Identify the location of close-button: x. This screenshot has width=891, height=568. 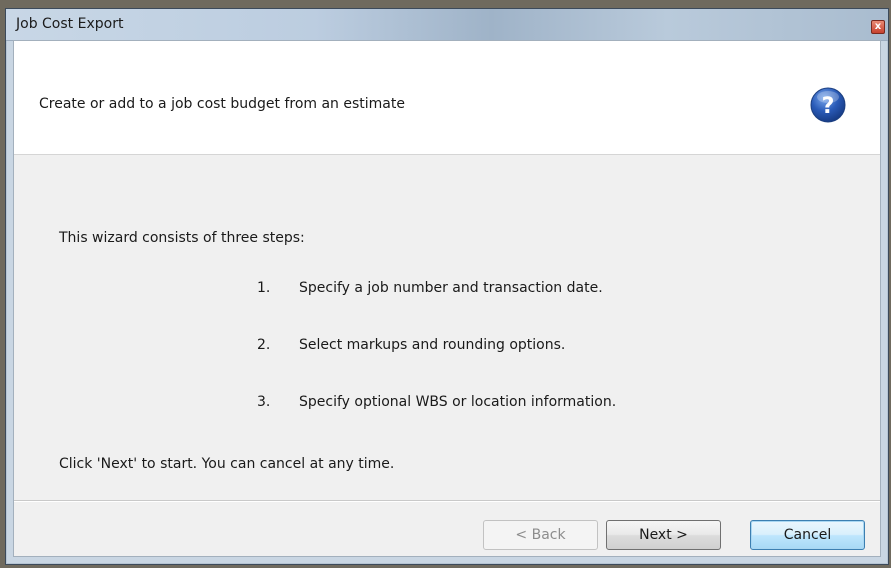
(878, 27).